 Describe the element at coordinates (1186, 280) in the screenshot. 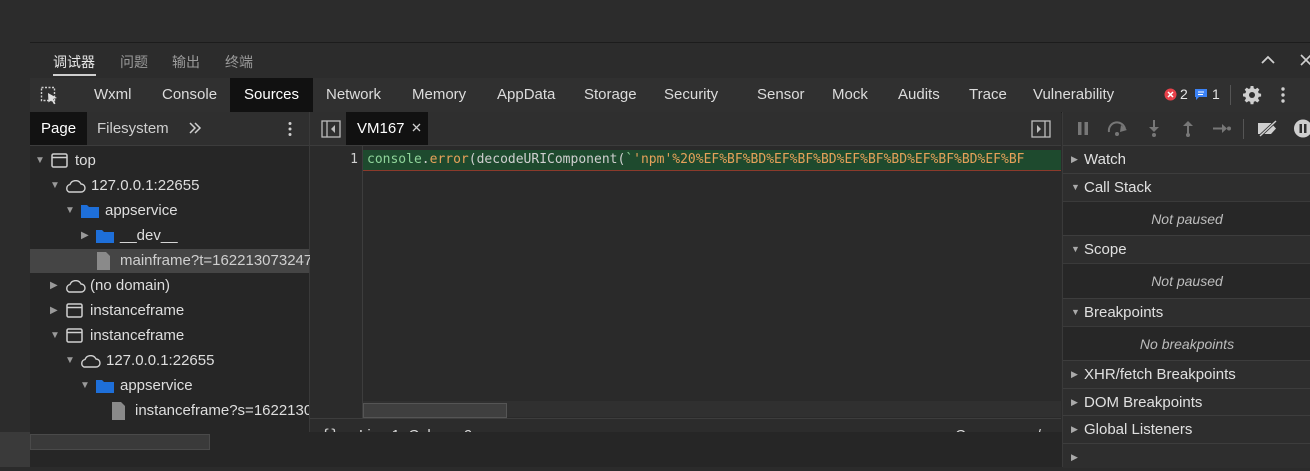

I see `scope-status: Not paused` at that location.